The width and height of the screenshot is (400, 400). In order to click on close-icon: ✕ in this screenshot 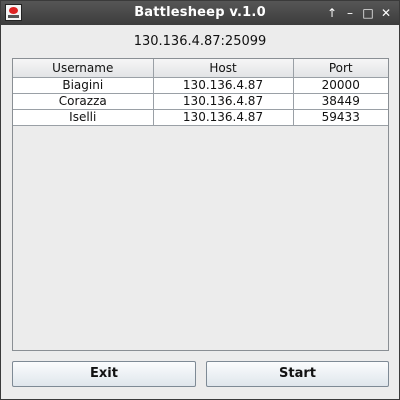, I will do `click(386, 13)`.